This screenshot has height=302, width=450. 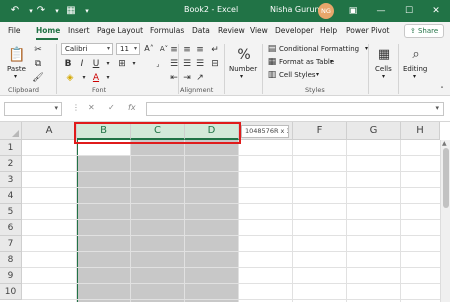 I want to click on fill-color-icon: ◈, so click(x=70, y=78).